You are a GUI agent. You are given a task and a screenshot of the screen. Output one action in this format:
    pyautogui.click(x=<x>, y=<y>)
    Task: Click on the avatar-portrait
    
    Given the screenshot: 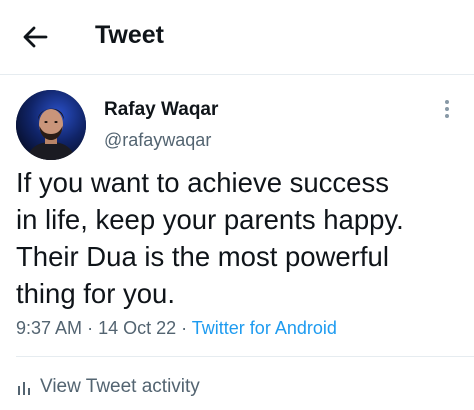 What is the action you would take?
    pyautogui.click(x=51, y=125)
    